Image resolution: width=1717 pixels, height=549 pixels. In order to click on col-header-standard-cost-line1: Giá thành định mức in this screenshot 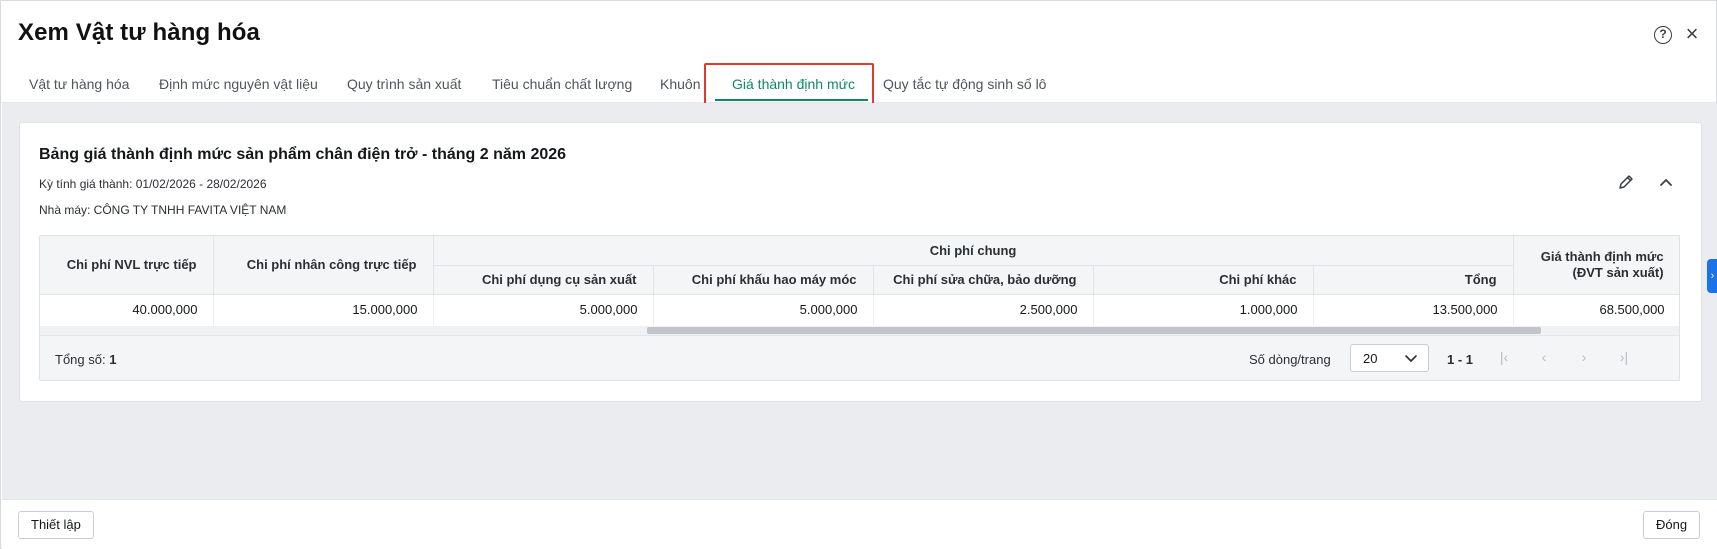, I will do `click(1602, 256)`.